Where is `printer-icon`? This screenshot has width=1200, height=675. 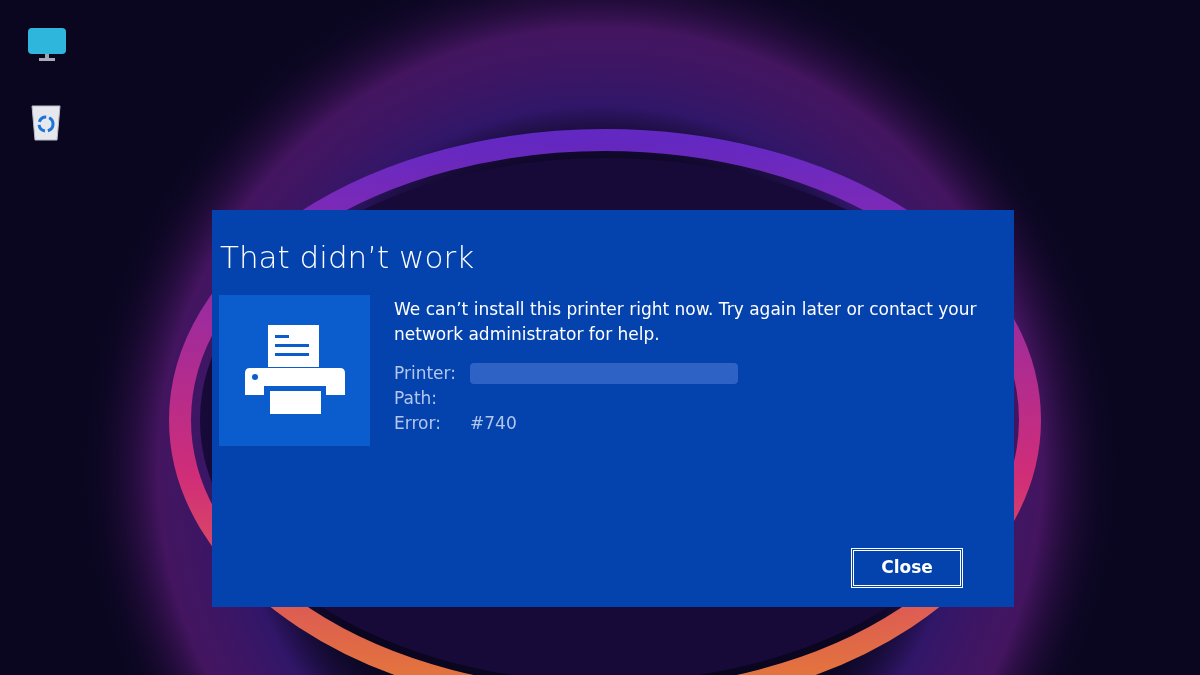 printer-icon is located at coordinates (294, 370).